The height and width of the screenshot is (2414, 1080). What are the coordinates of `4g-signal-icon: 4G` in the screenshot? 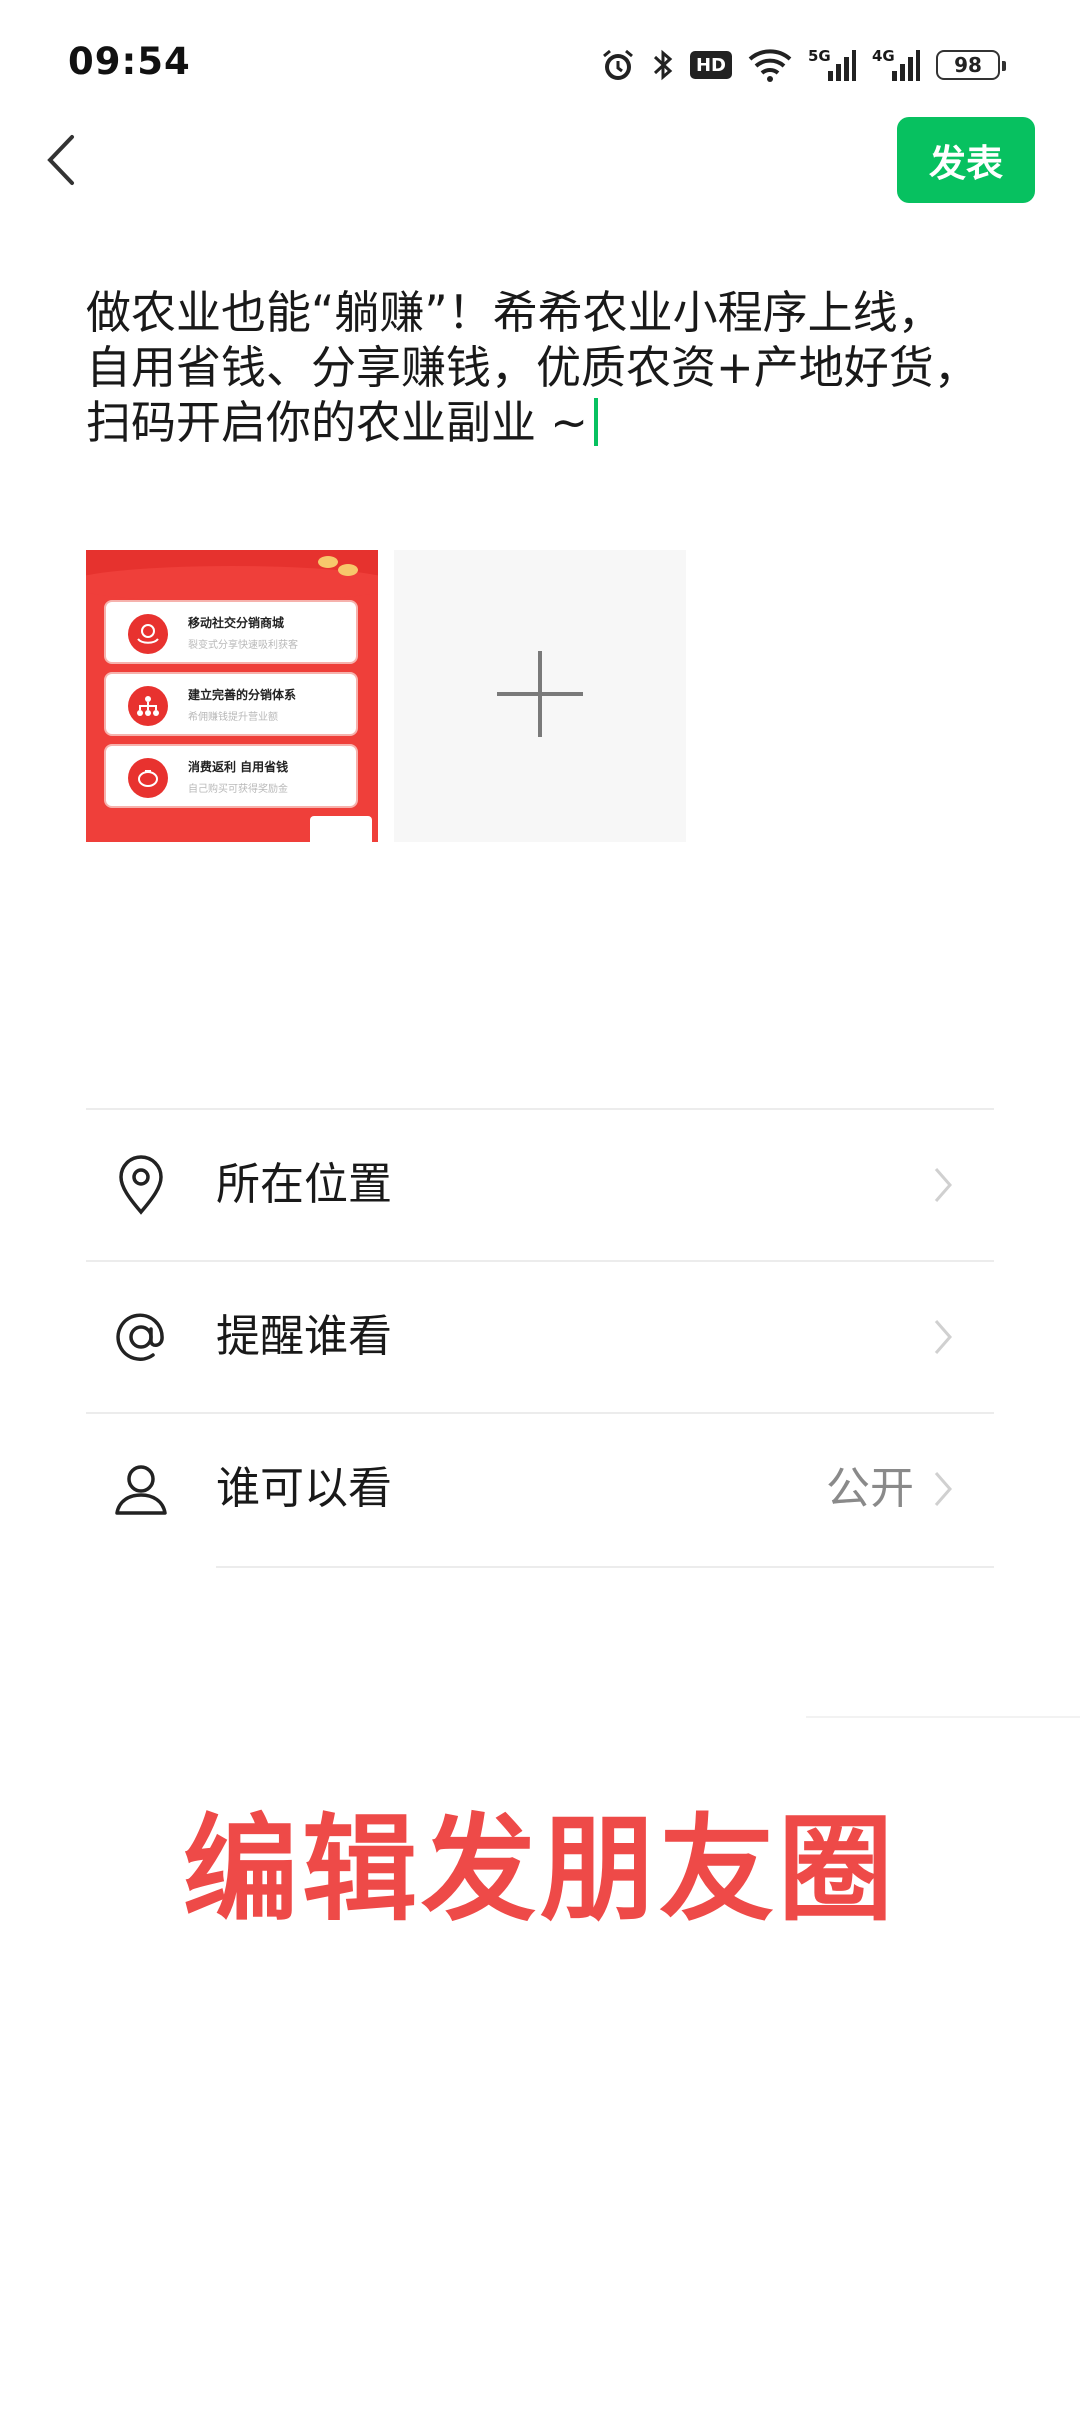 It's located at (896, 65).